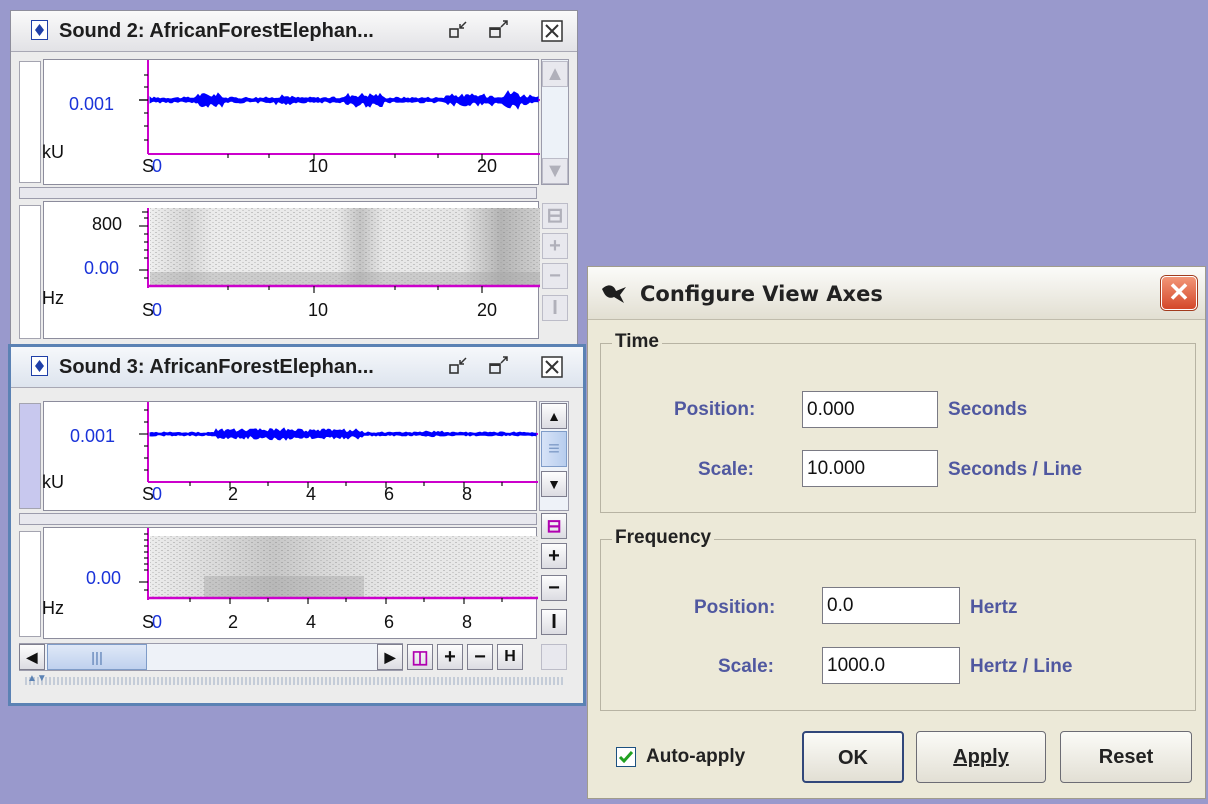  I want to click on sound3-waveform-pane: 0.001 kU S 0 2 4 6 8, so click(290, 456).